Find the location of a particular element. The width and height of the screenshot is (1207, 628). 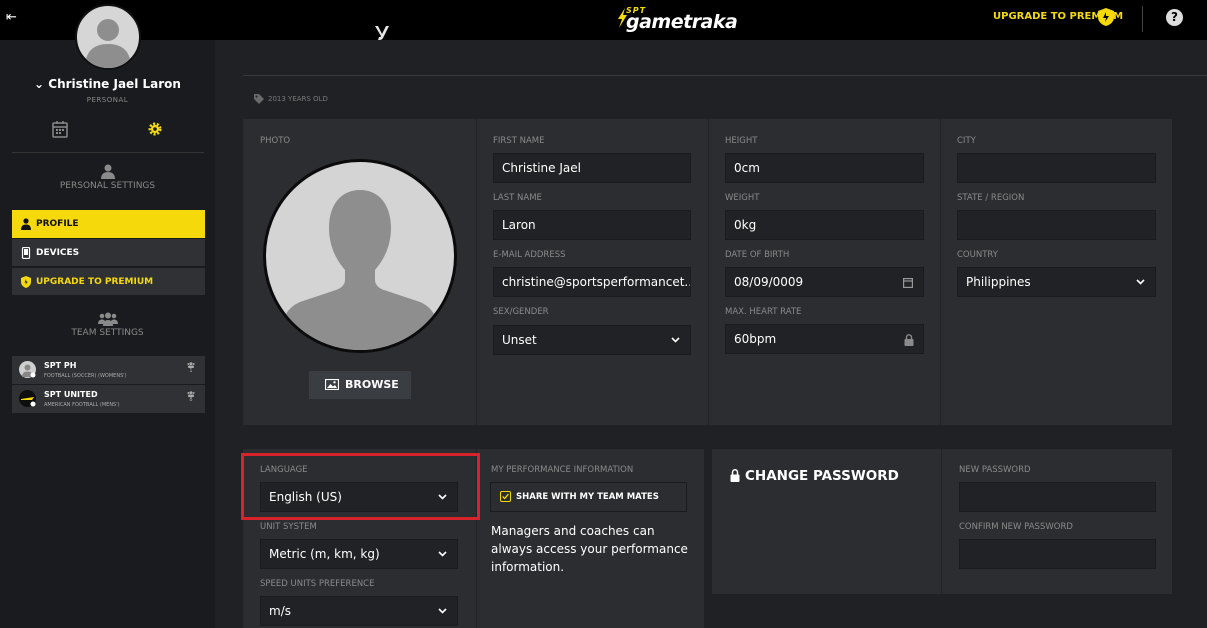

sidebar-item-label: PROFILE is located at coordinates (57, 224).